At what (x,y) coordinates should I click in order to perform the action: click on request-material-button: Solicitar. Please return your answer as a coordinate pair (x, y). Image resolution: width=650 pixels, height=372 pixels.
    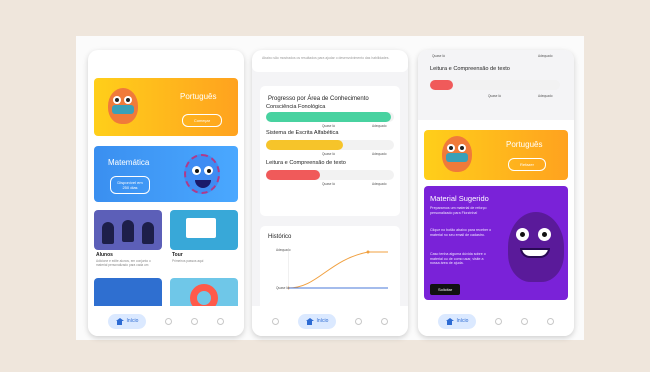
    Looking at the image, I should click on (445, 289).